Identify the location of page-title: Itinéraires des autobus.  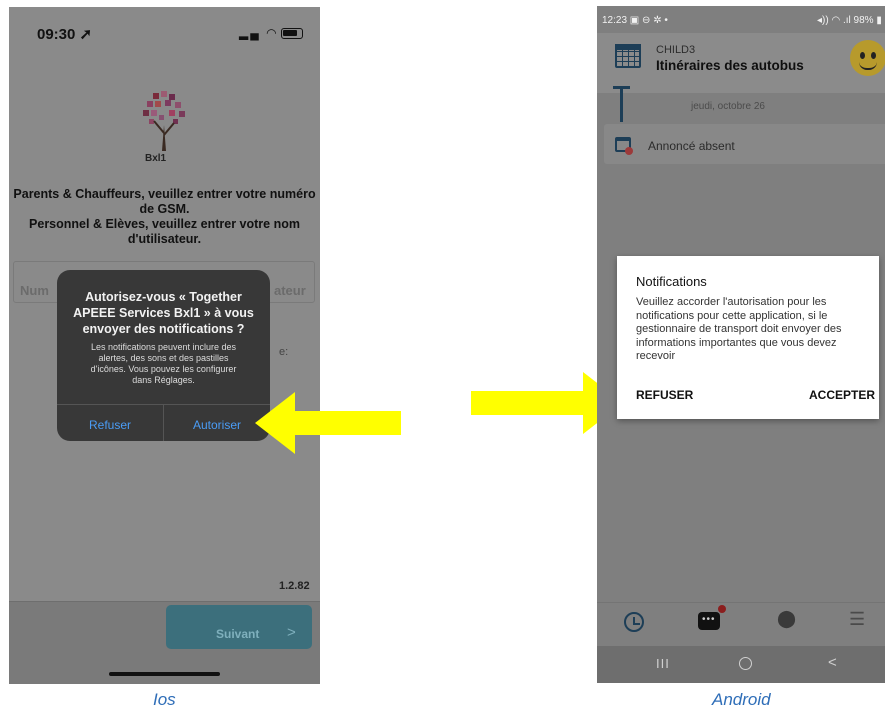
(730, 65).